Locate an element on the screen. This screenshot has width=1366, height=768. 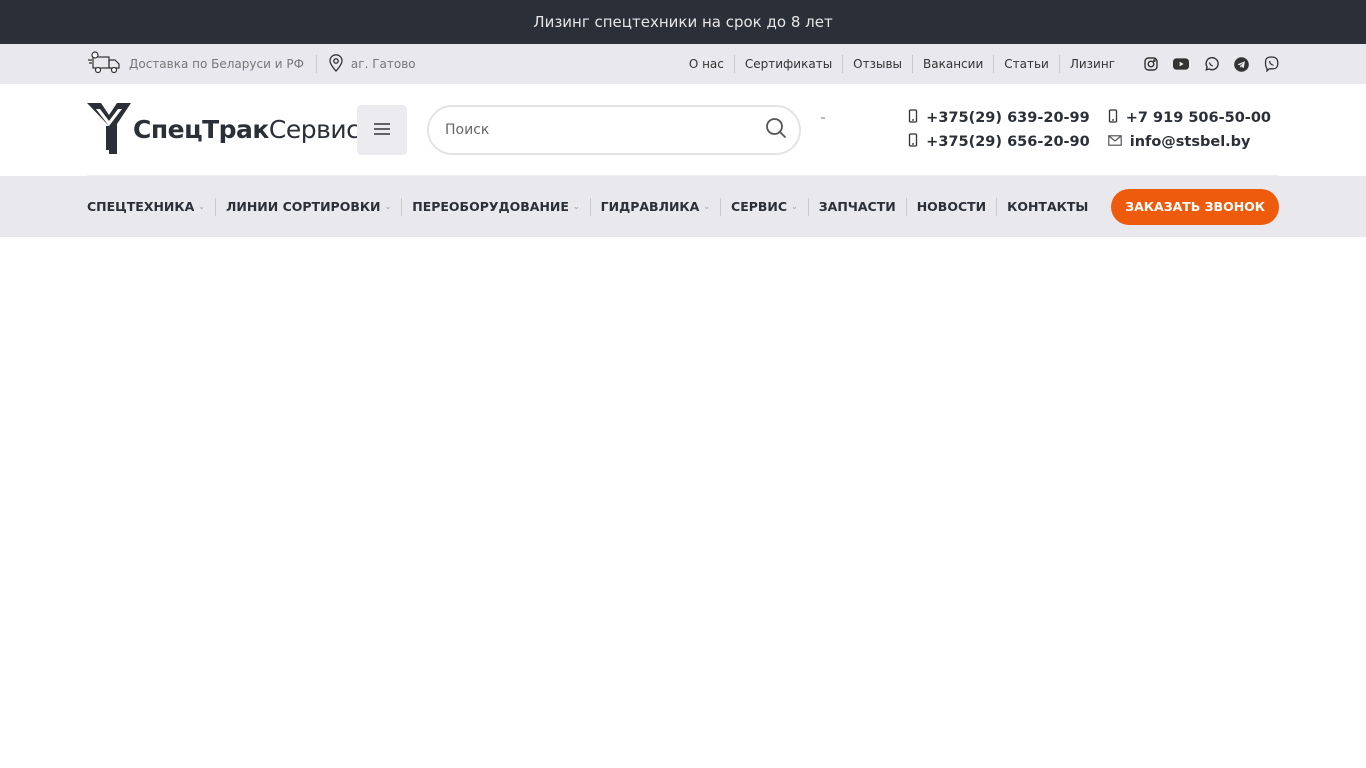
order-call-button: ЗАКАЗАТЬ ЗВОНОК is located at coordinates (1195, 206).